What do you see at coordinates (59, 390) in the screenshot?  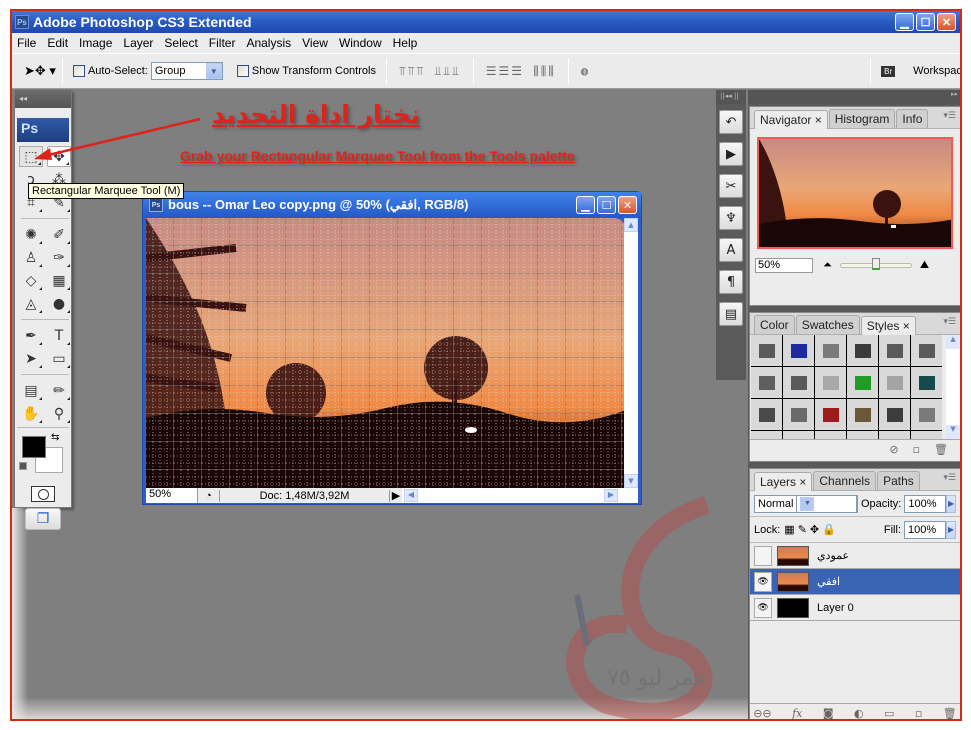 I see `eyedropper-tool: ✏` at bounding box center [59, 390].